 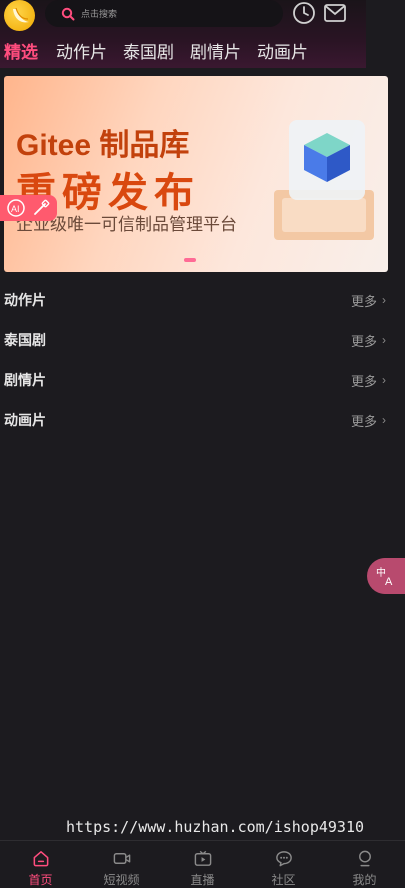 I want to click on svg-text: AI, so click(x=15, y=209).